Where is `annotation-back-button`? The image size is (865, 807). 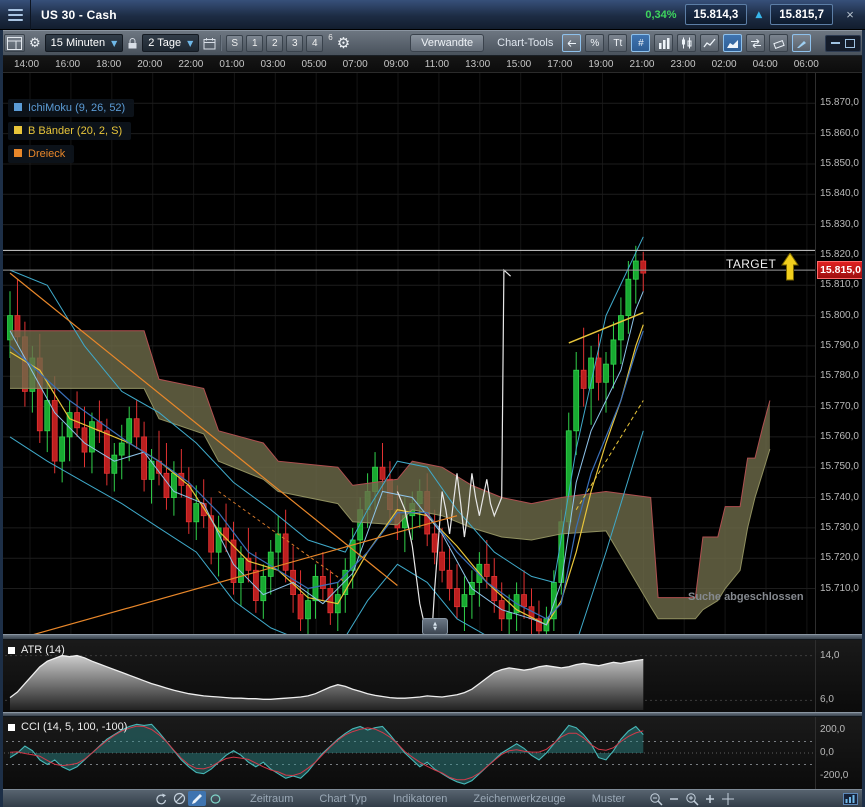
annotation-back-button is located at coordinates (572, 43).